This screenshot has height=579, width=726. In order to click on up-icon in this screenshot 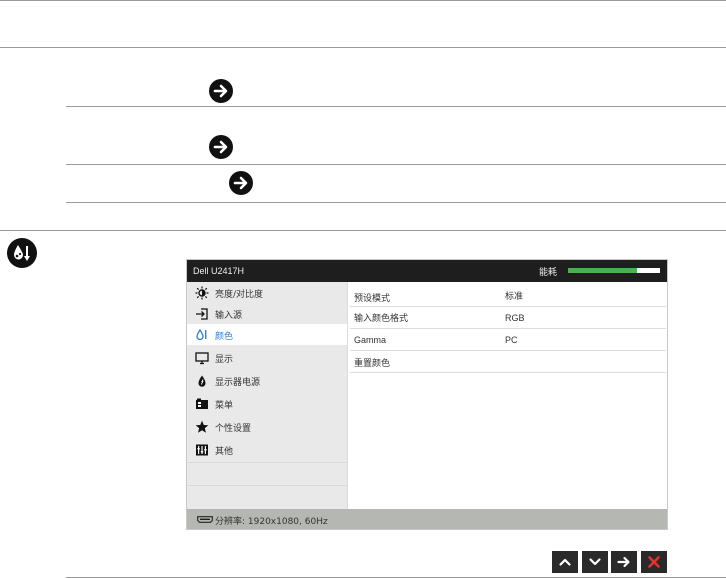, I will do `click(565, 562)`.